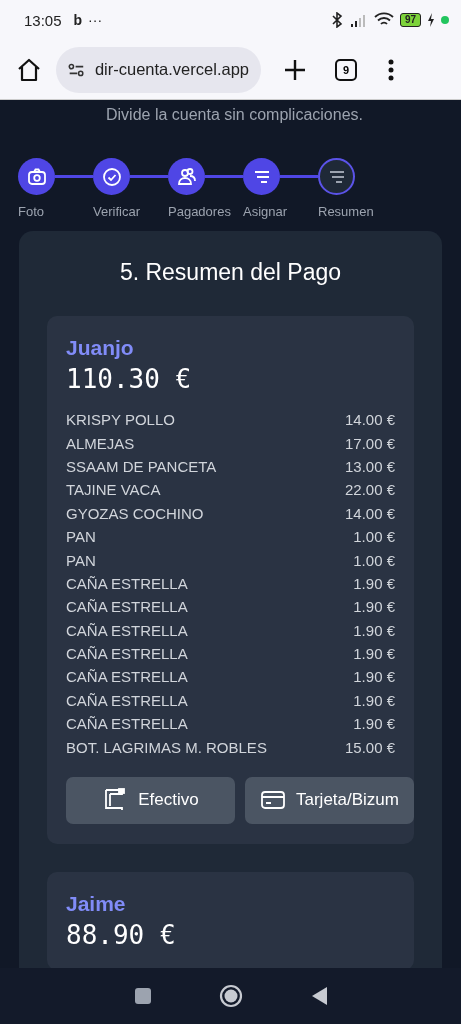 The width and height of the screenshot is (461, 1024). Describe the element at coordinates (431, 20) in the screenshot. I see `charging-icon` at that location.